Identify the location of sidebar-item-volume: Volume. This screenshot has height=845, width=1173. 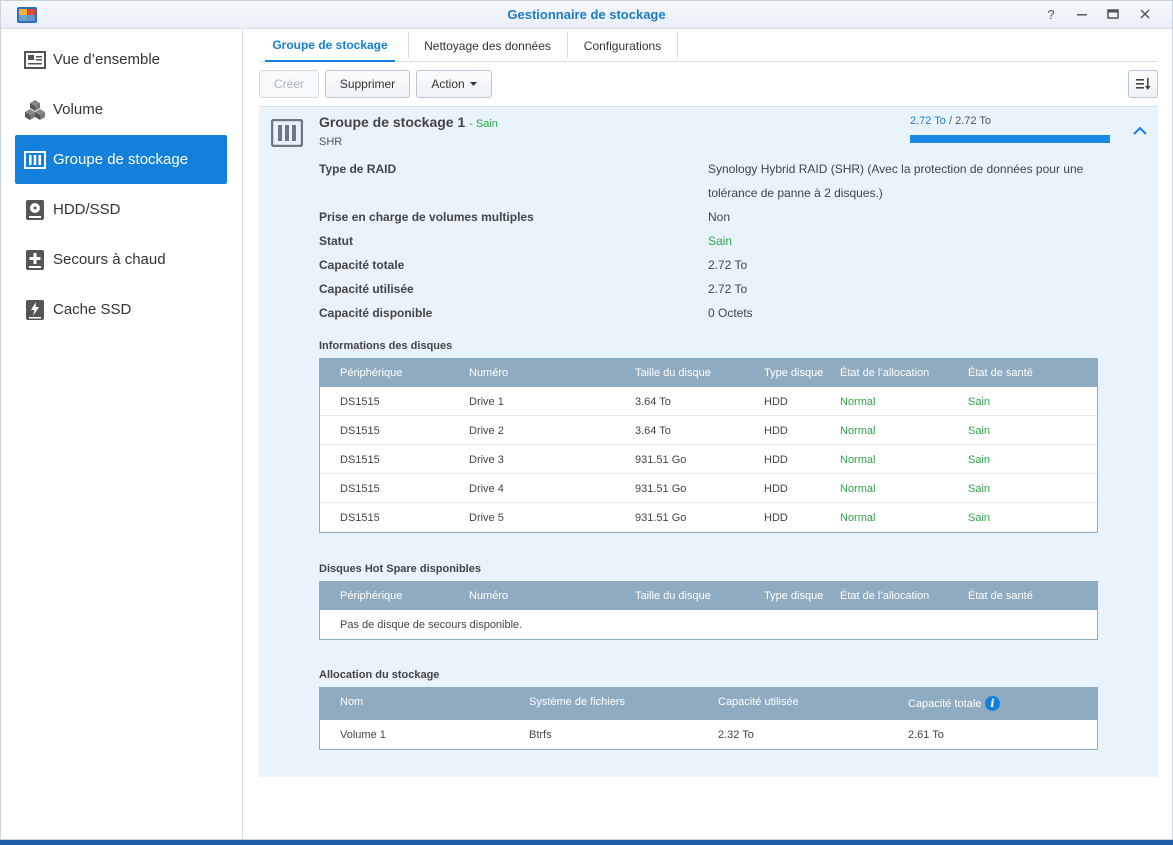
(121, 109).